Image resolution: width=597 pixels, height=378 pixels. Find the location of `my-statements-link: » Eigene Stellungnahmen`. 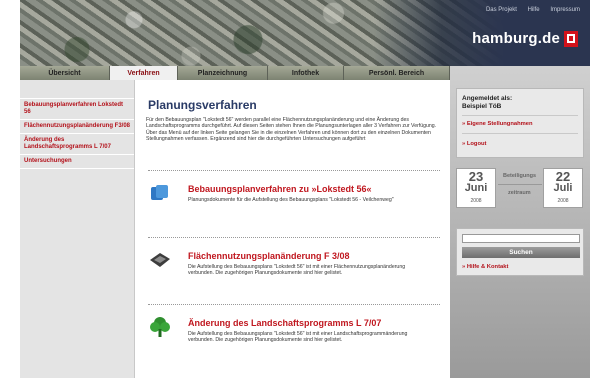

my-statements-link: » Eigene Stellungnahmen is located at coordinates (497, 124).